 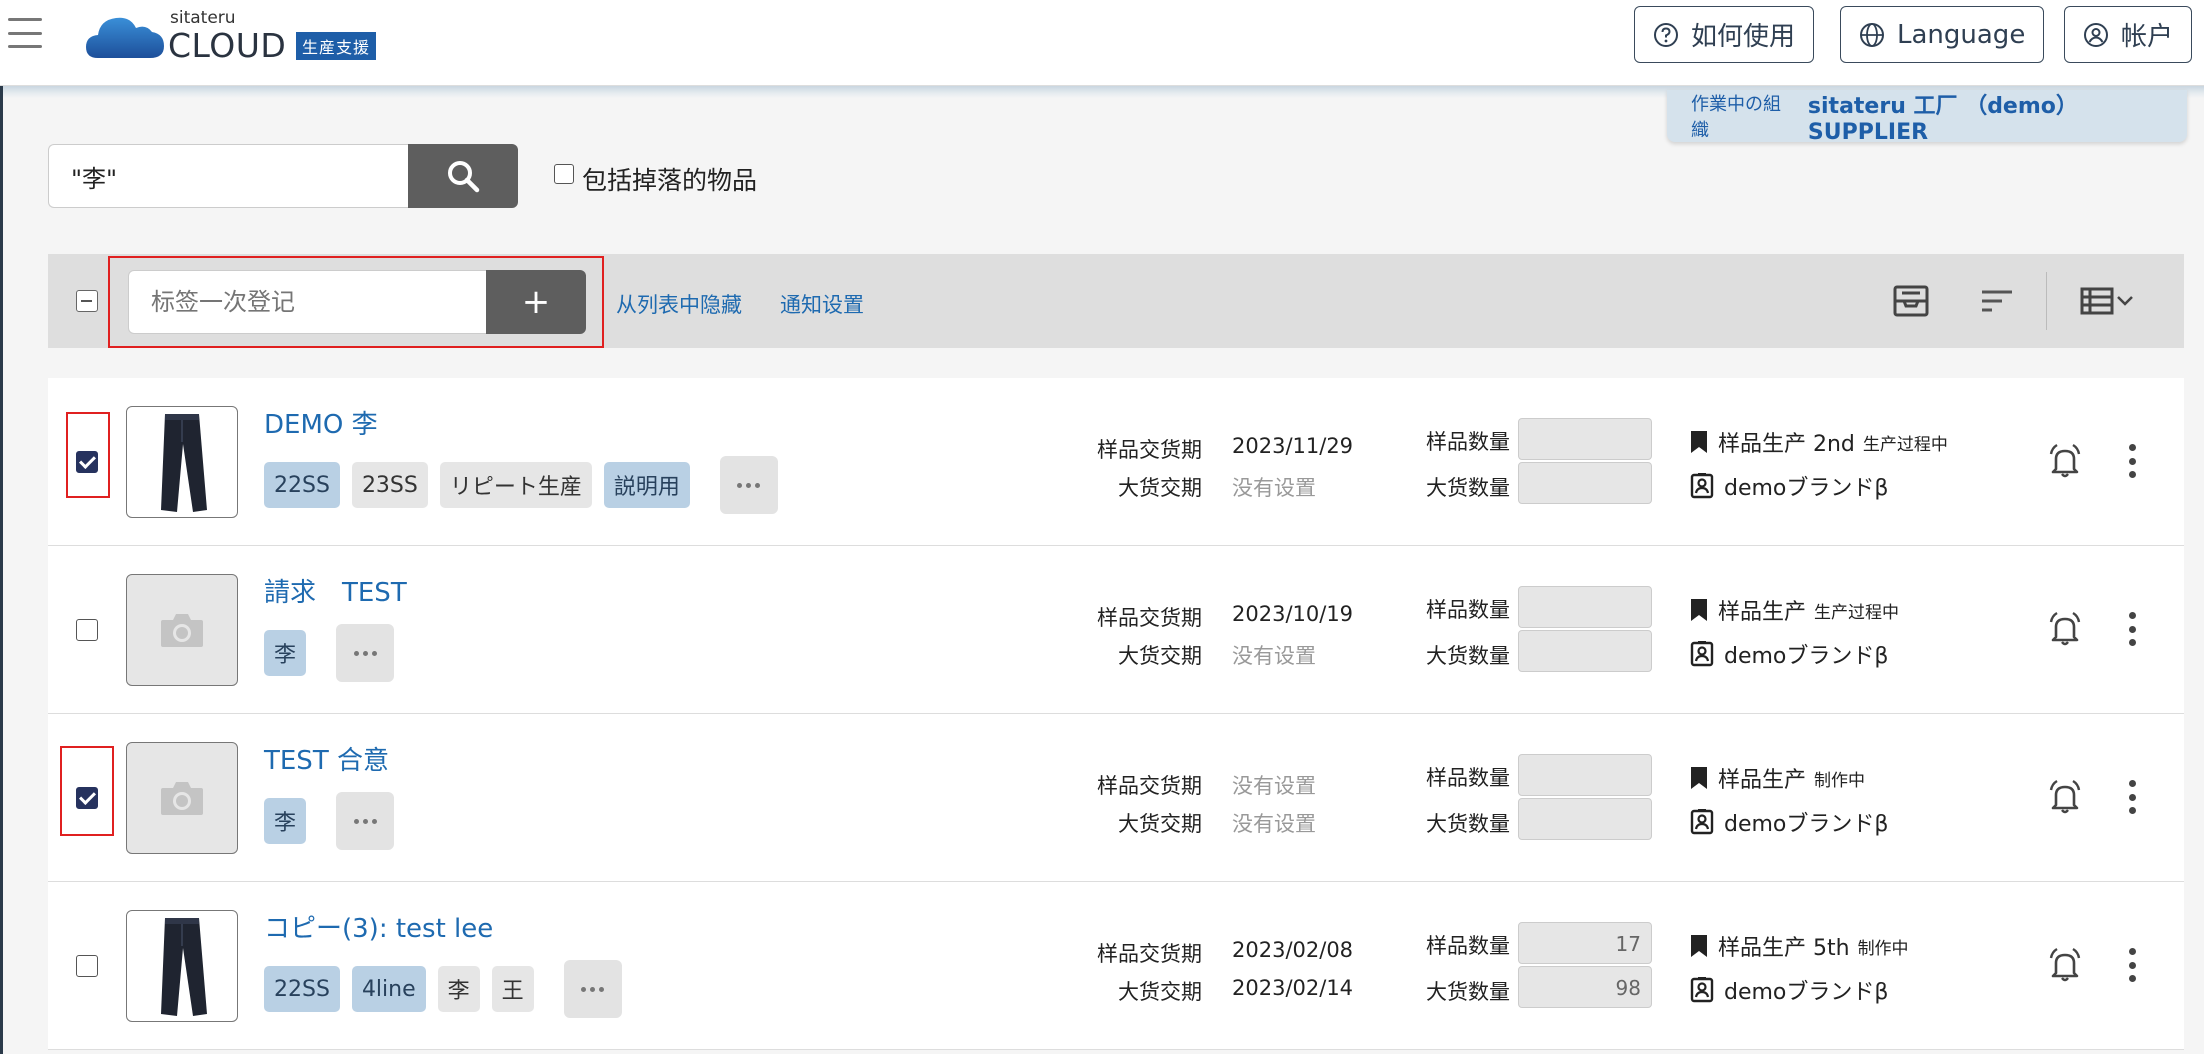 What do you see at coordinates (1942, 119) in the screenshot?
I see `org-name: sitateru 工厂 （demo） SUPPLIER` at bounding box center [1942, 119].